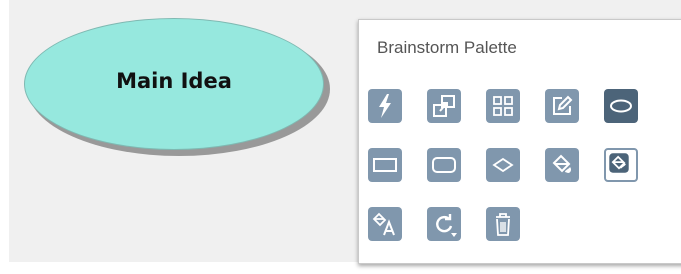 The width and height of the screenshot is (681, 274). I want to click on expand-node-button, so click(444, 106).